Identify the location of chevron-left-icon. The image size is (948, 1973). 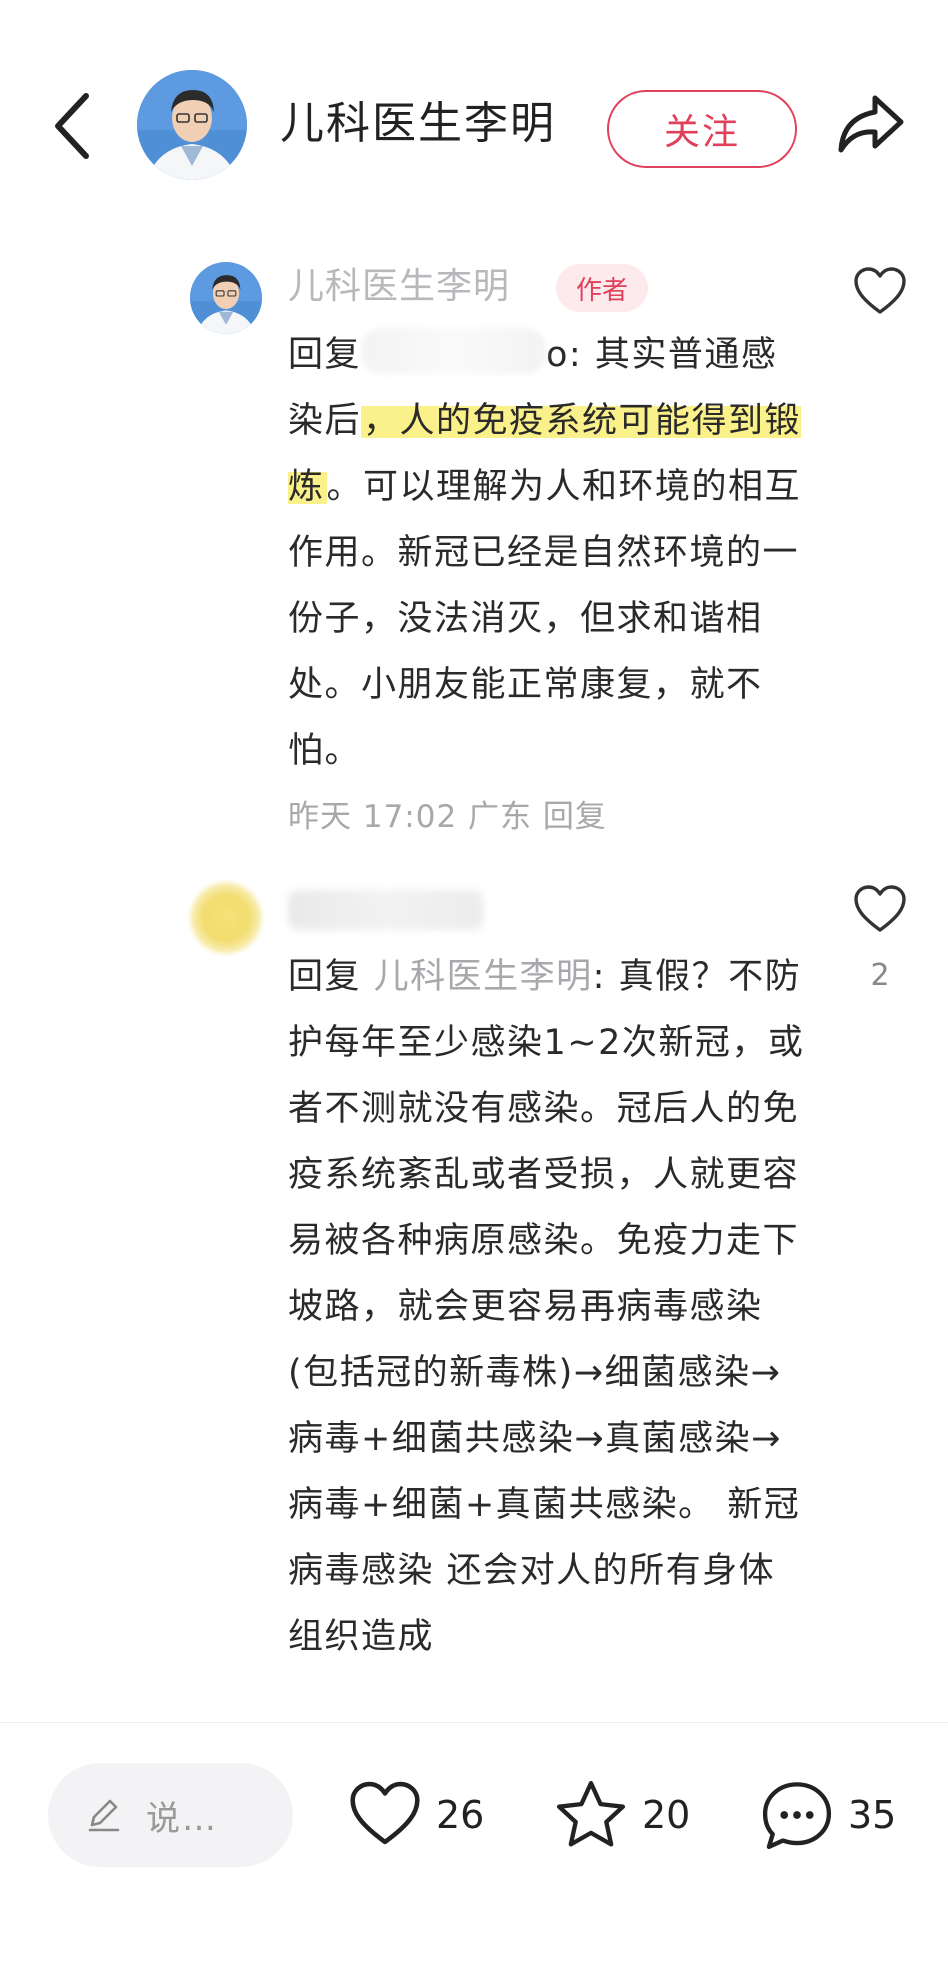
(72, 126).